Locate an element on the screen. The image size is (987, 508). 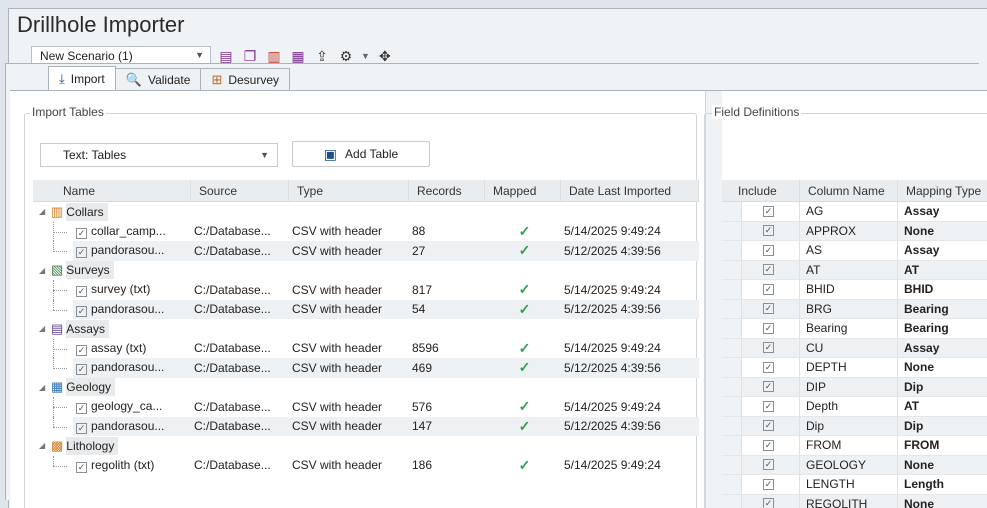
source-select: Text: Tables ▼ is located at coordinates (159, 155).